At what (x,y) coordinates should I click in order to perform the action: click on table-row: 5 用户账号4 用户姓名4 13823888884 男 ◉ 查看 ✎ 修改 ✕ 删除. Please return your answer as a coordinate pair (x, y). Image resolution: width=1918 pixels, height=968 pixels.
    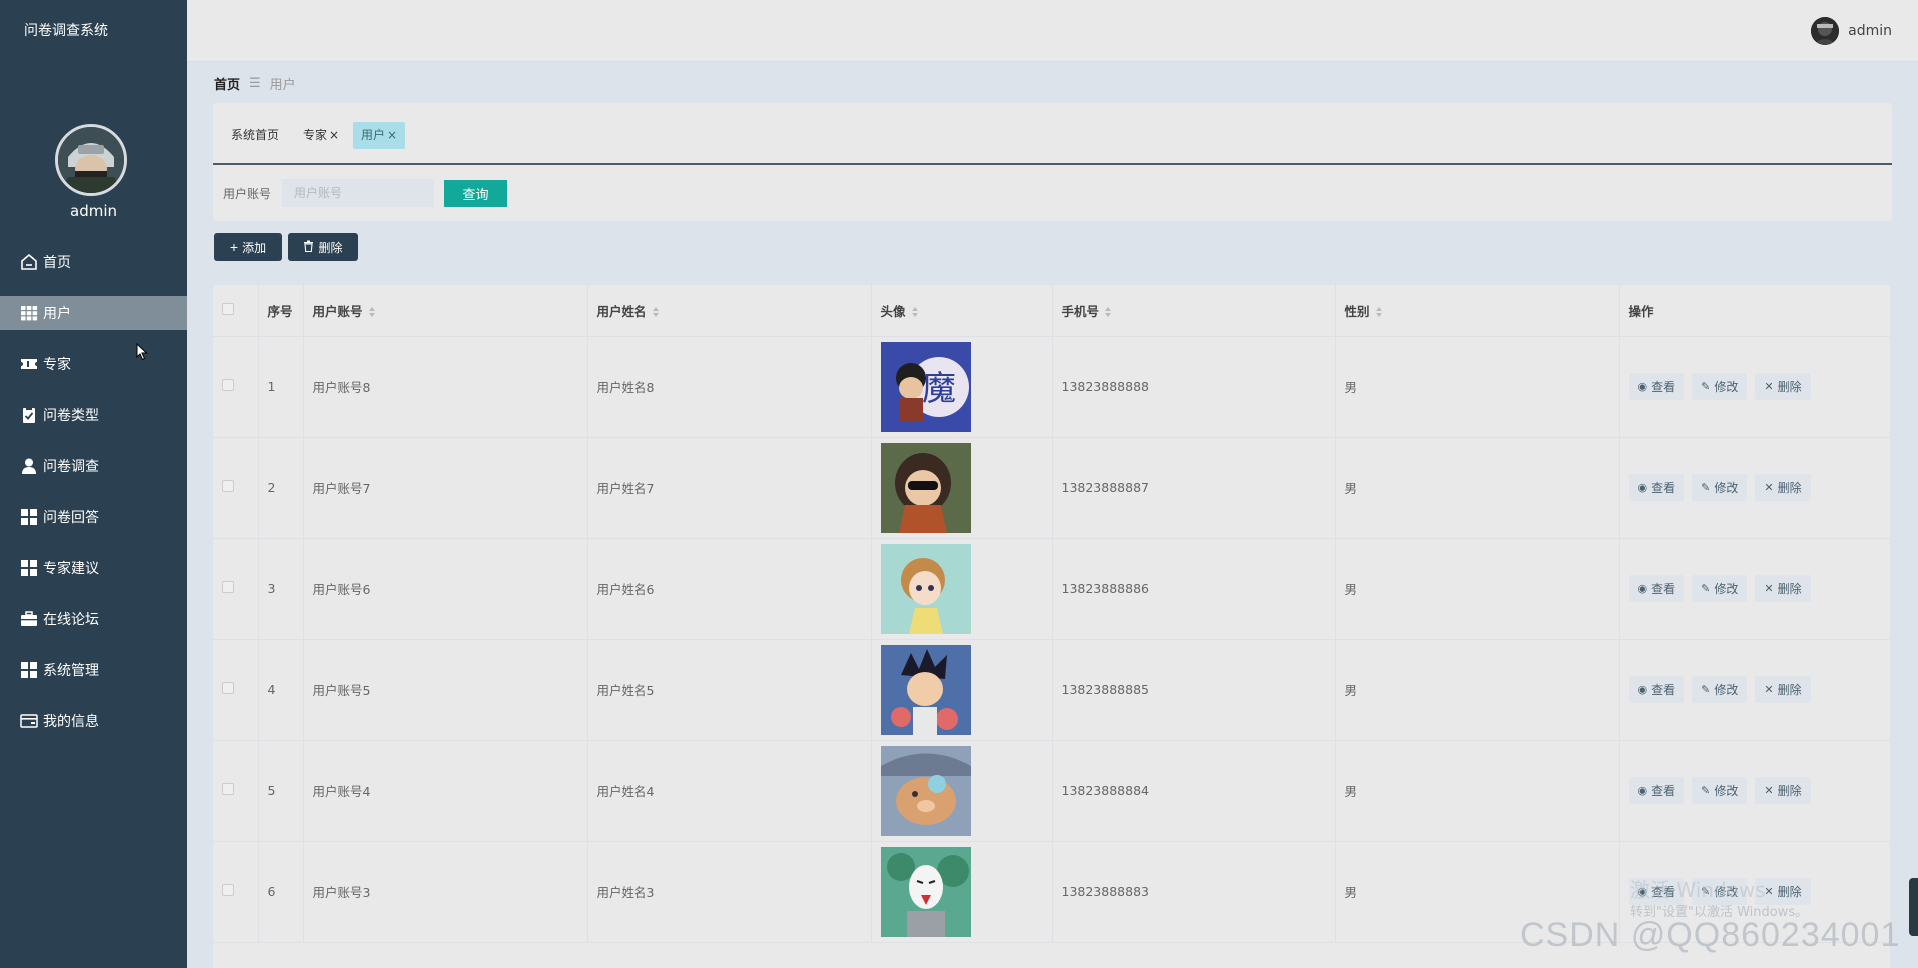
    Looking at the image, I should click on (1051, 791).